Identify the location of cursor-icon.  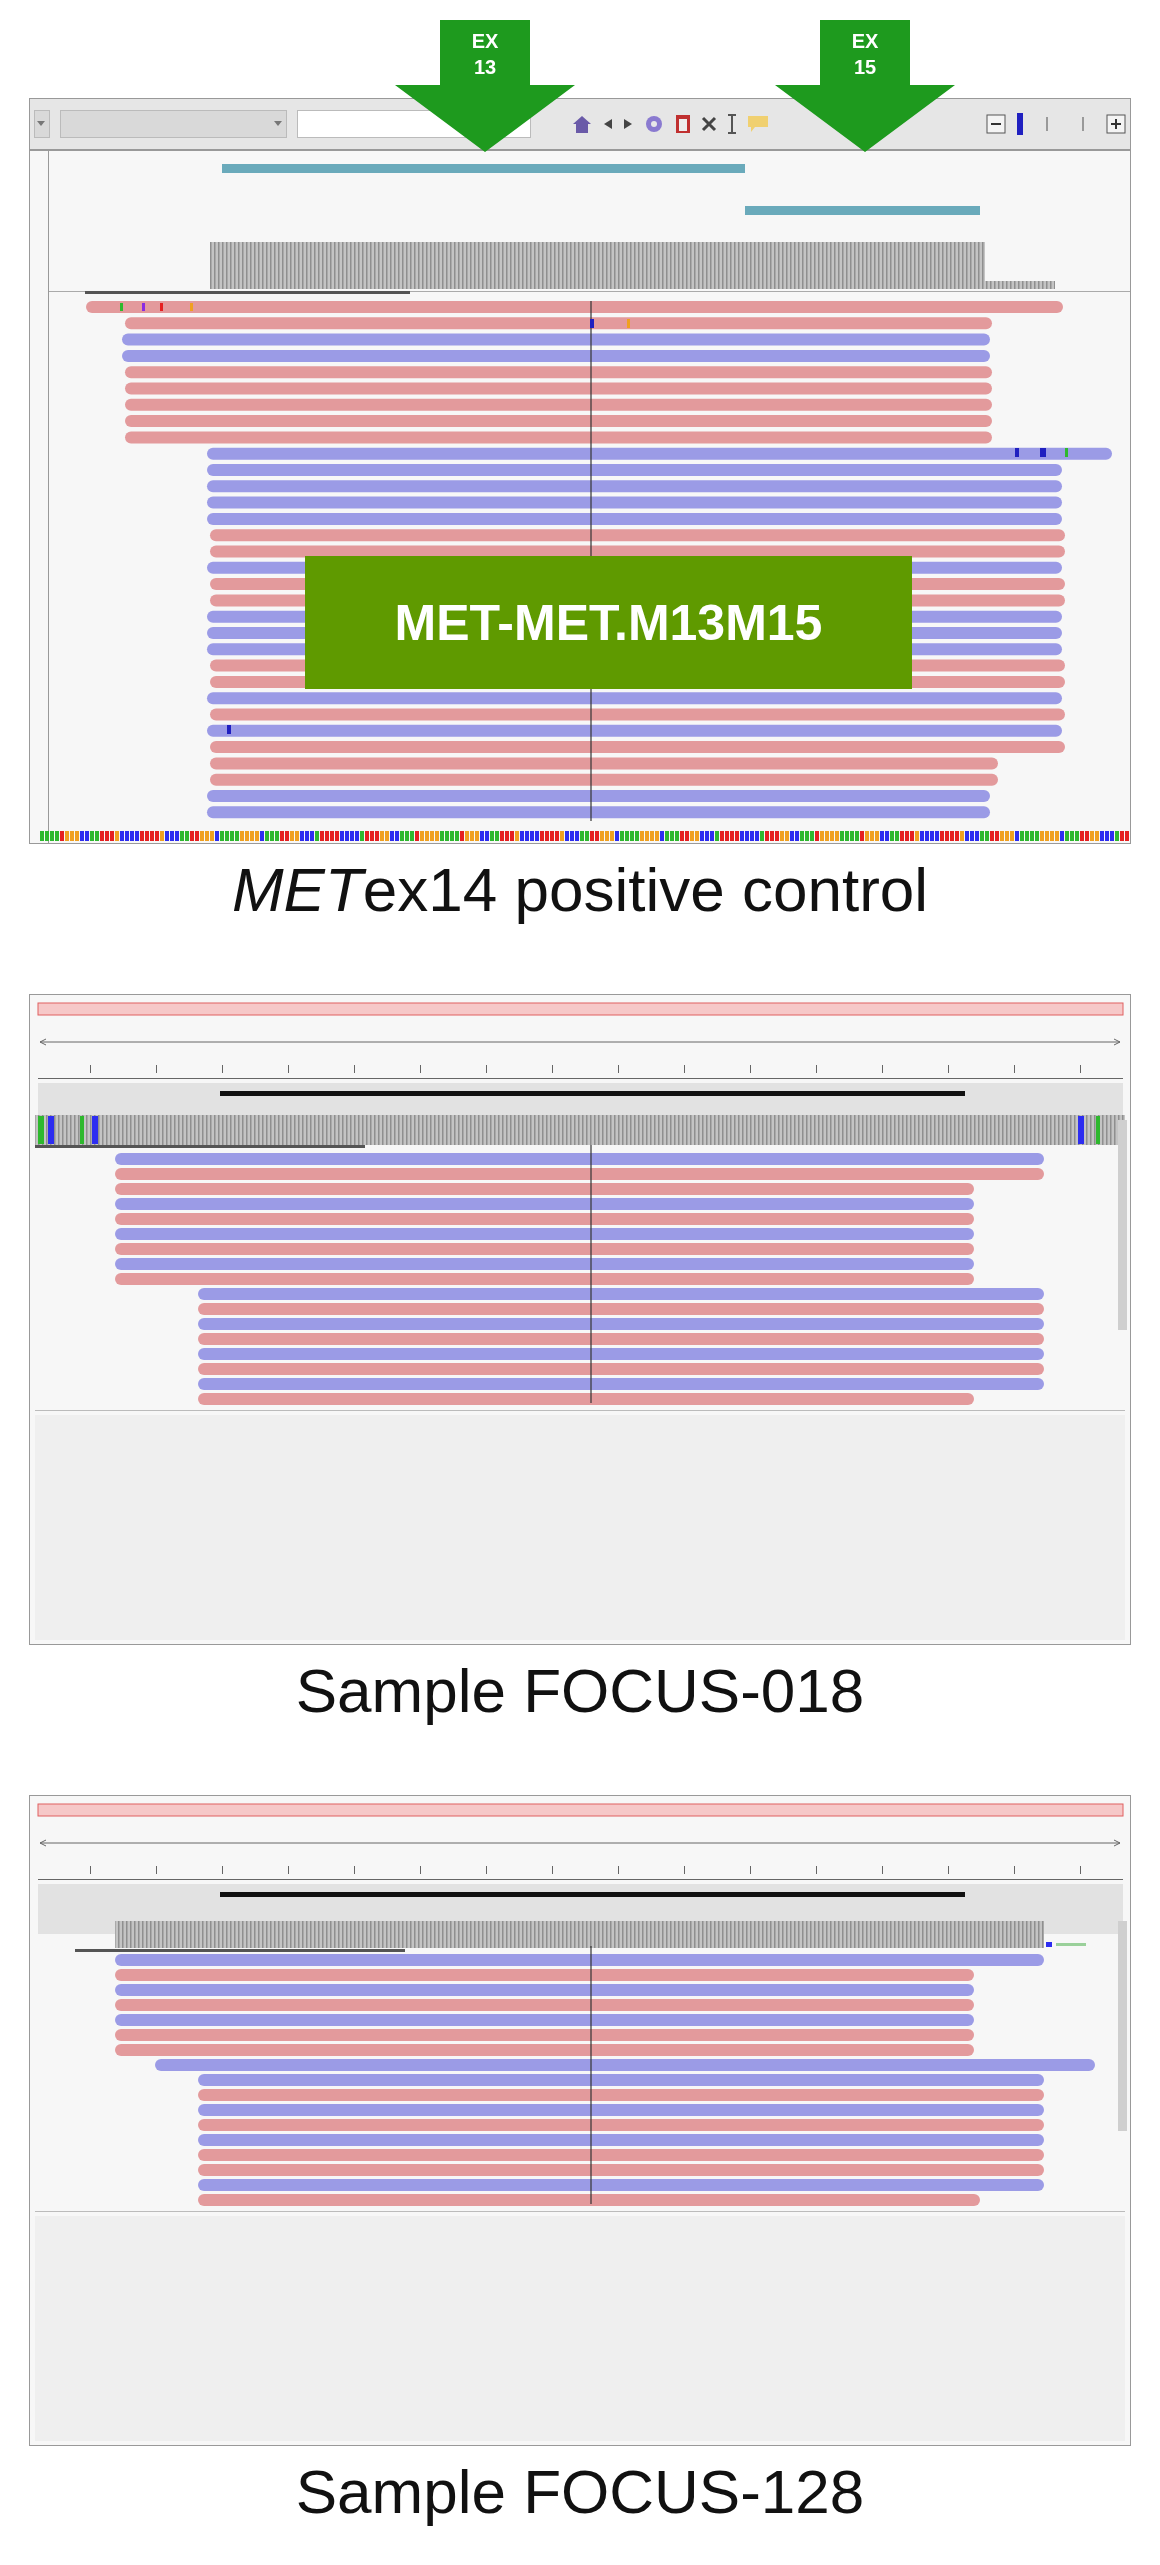
(732, 124).